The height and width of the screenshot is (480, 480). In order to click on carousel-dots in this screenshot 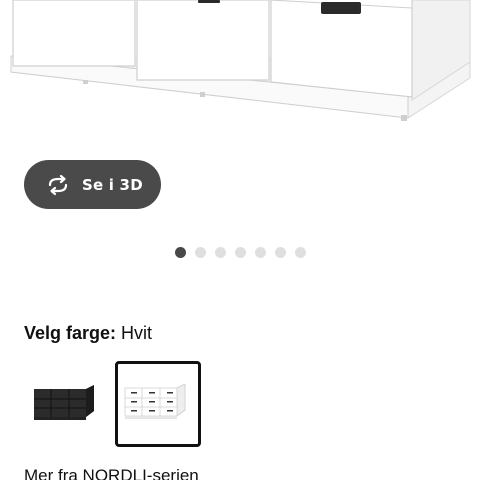, I will do `click(240, 252)`.